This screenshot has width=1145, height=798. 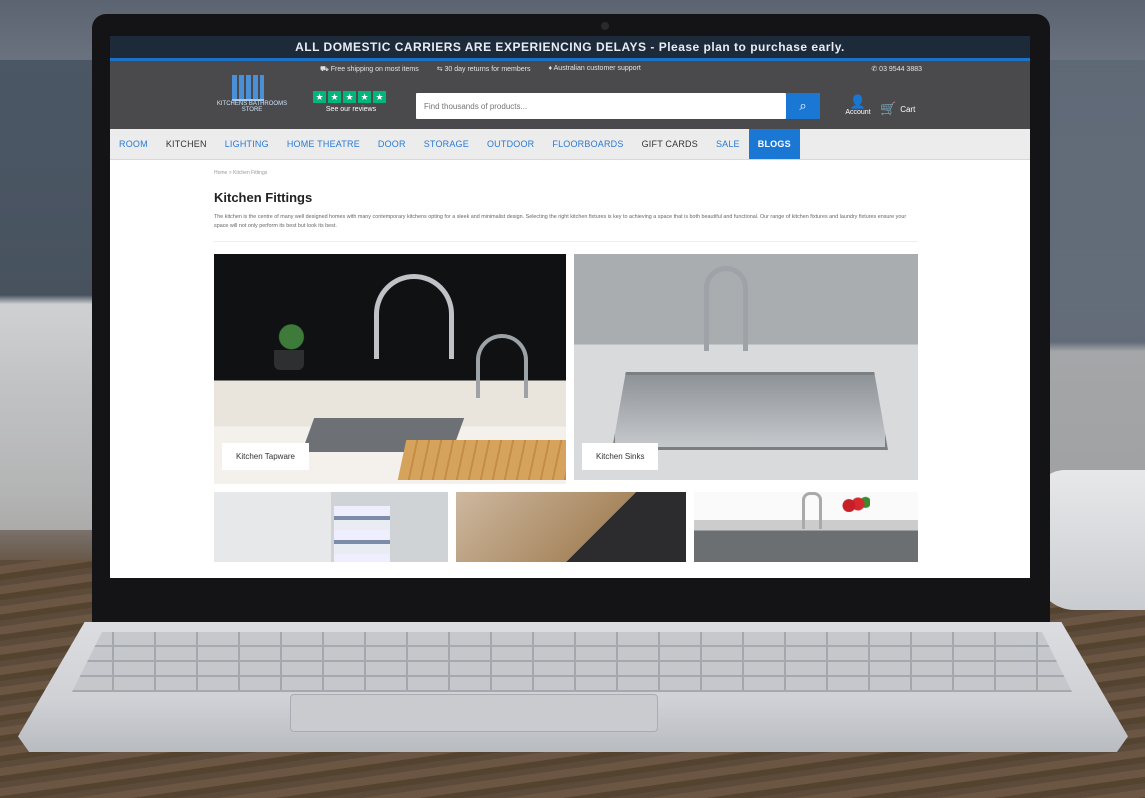 I want to click on support-perk: ♦ Australian customer support, so click(x=594, y=68).